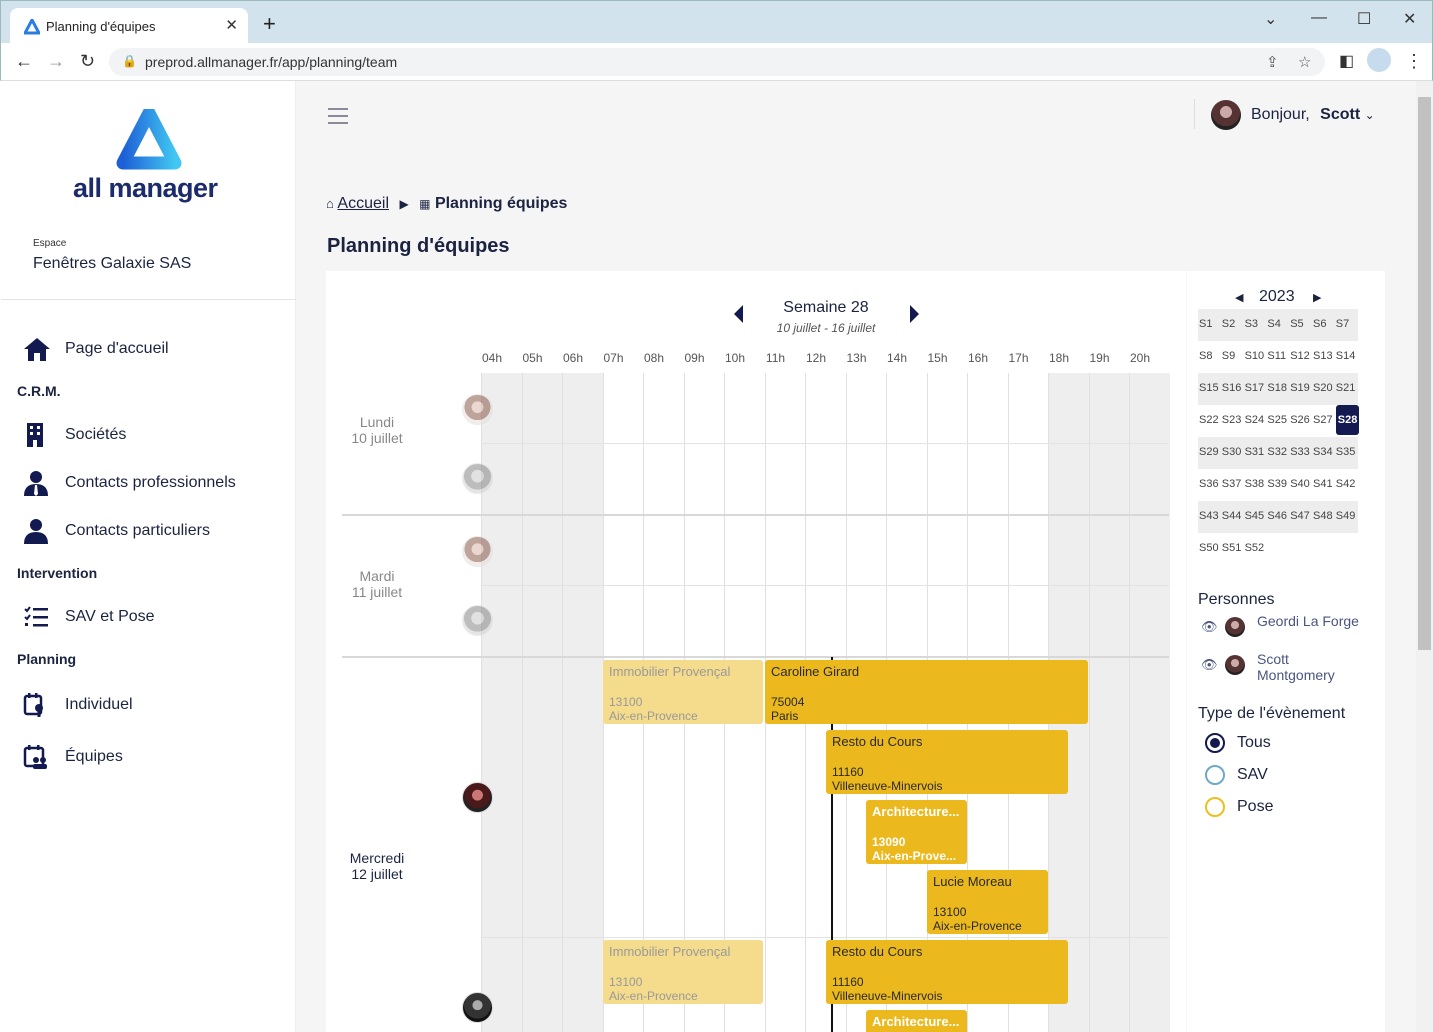 The image size is (1433, 1032). Describe the element at coordinates (1205, 356) in the screenshot. I see `week-cell: S8` at that location.